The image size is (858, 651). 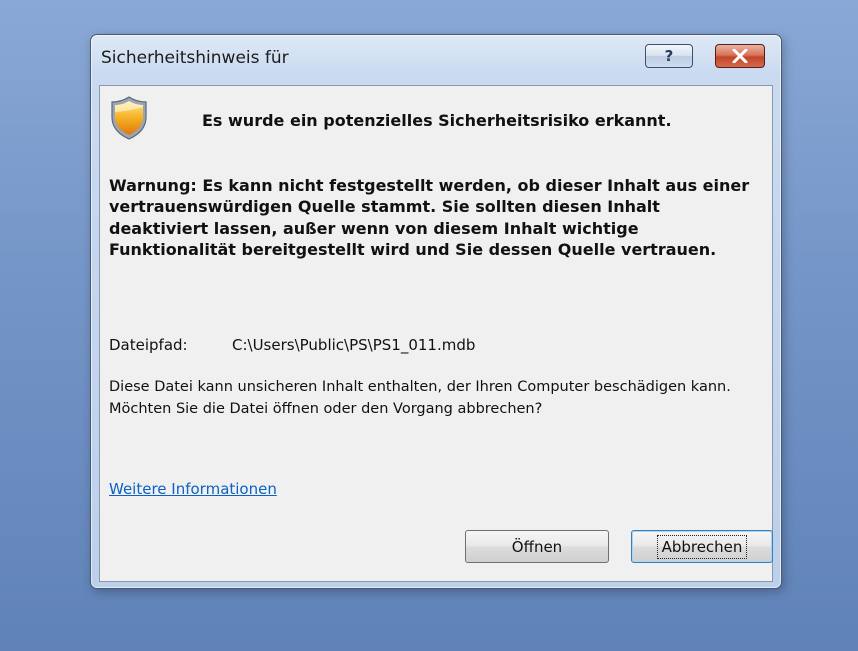 I want to click on title-bar: Sicherheitshinweis für ?, so click(x=436, y=60).